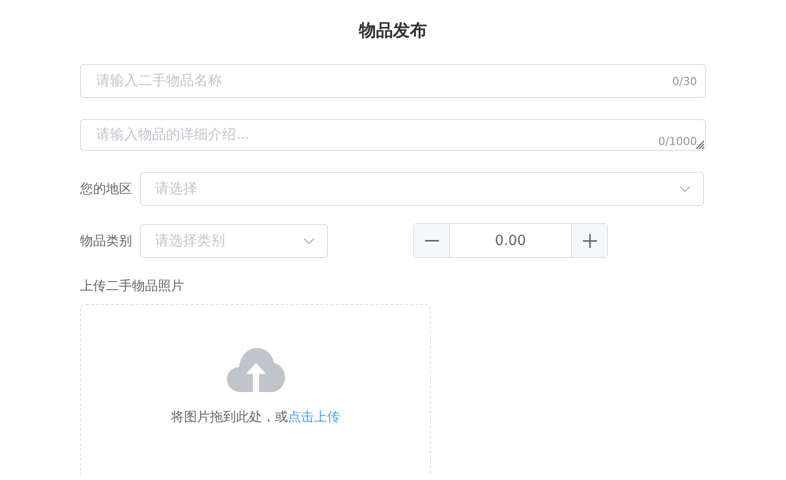 The width and height of the screenshot is (786, 480). Describe the element at coordinates (255, 370) in the screenshot. I see `cloud-upload-icon` at that location.